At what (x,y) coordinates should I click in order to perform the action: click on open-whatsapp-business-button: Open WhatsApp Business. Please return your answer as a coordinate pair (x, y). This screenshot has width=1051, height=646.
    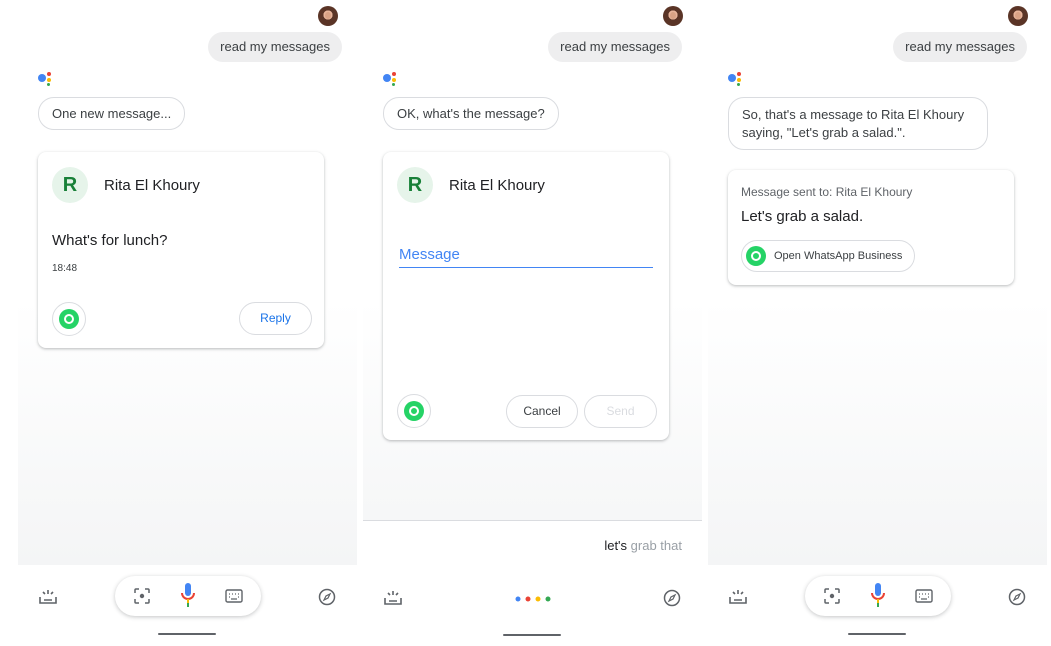
    Looking at the image, I should click on (828, 256).